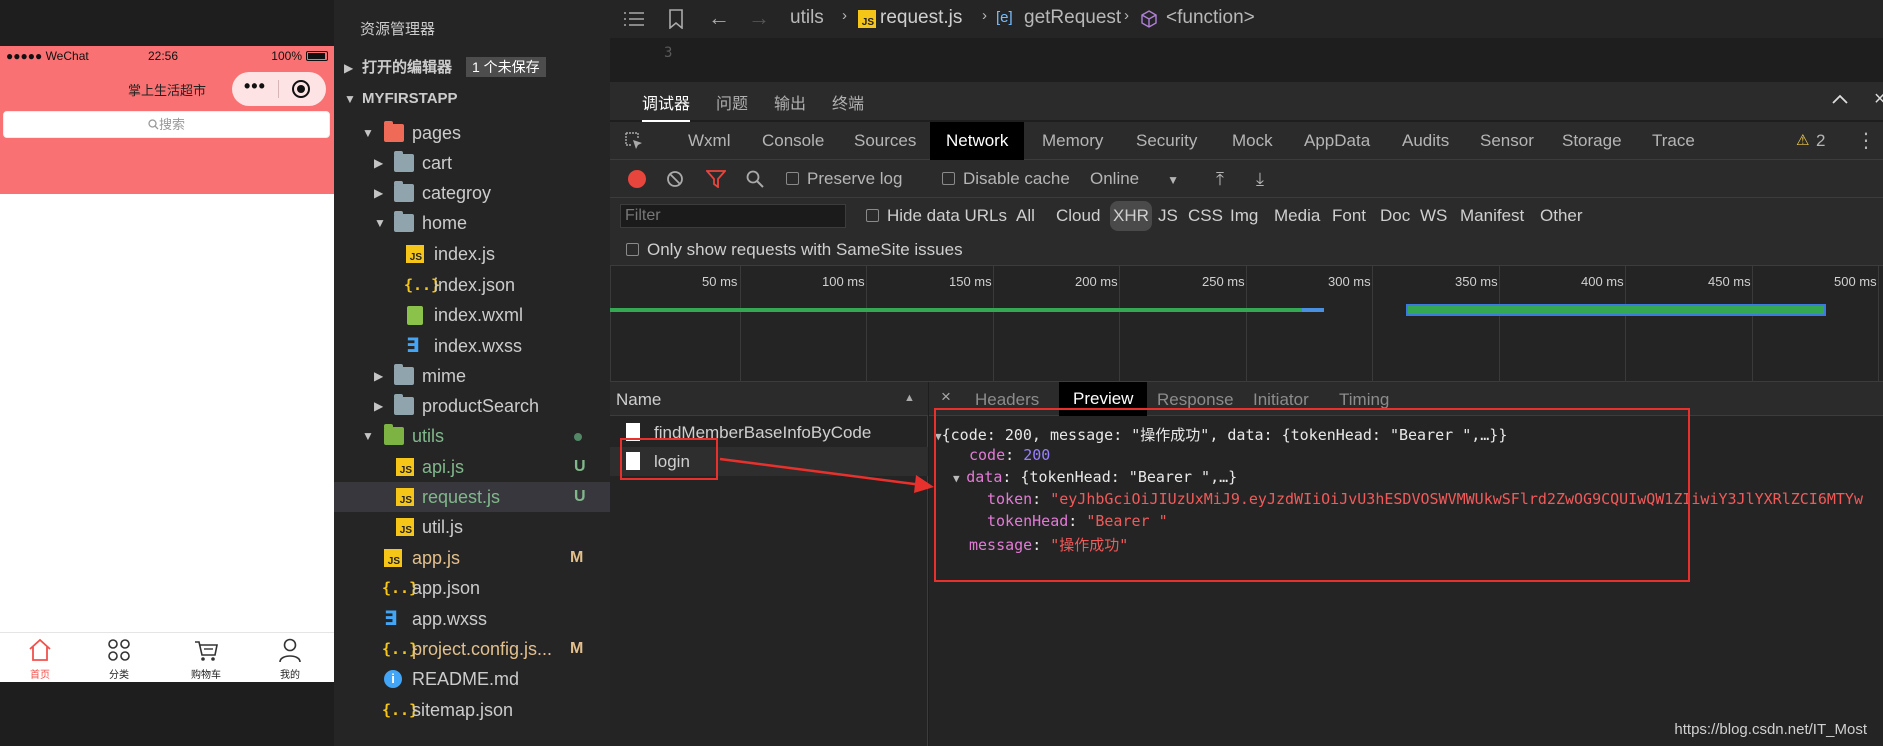  I want to click on filter-cloud: Cloud, so click(1078, 216).